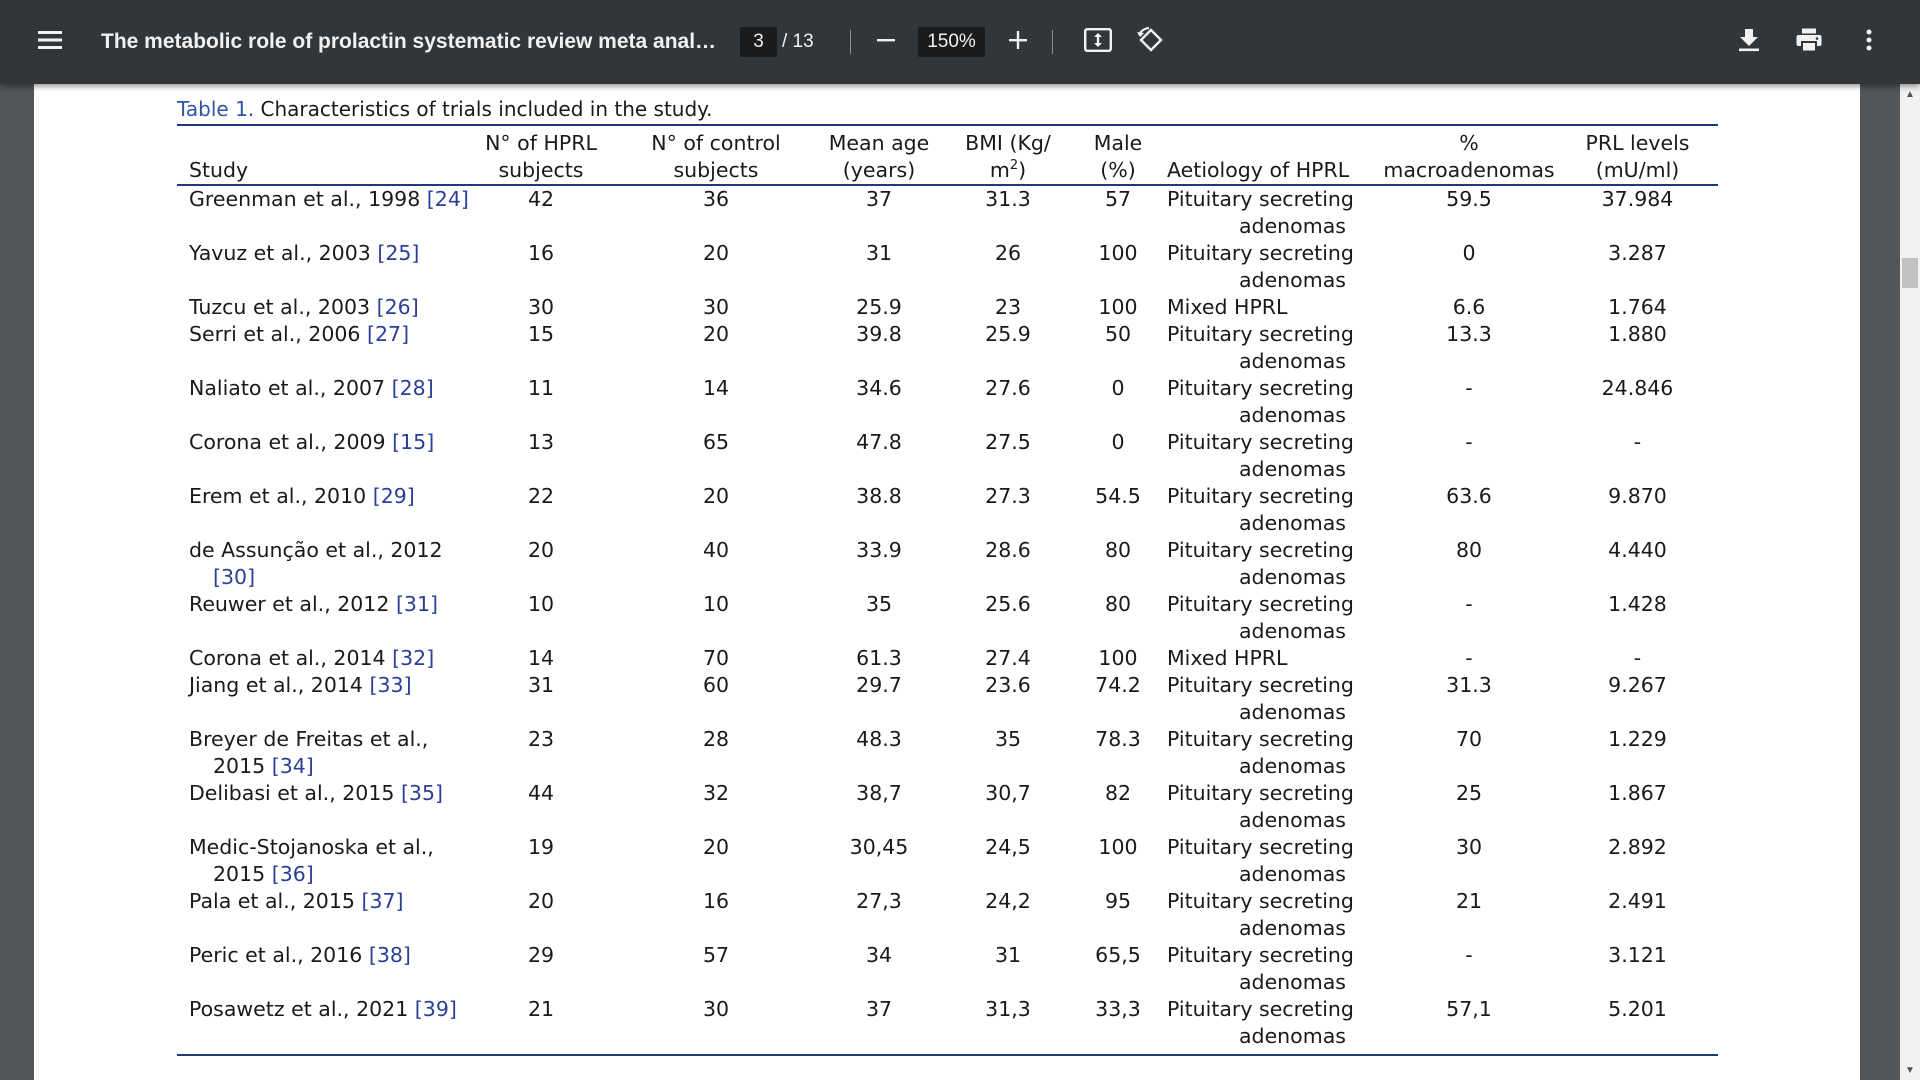  What do you see at coordinates (394, 496) in the screenshot?
I see `reference-link: [29]` at bounding box center [394, 496].